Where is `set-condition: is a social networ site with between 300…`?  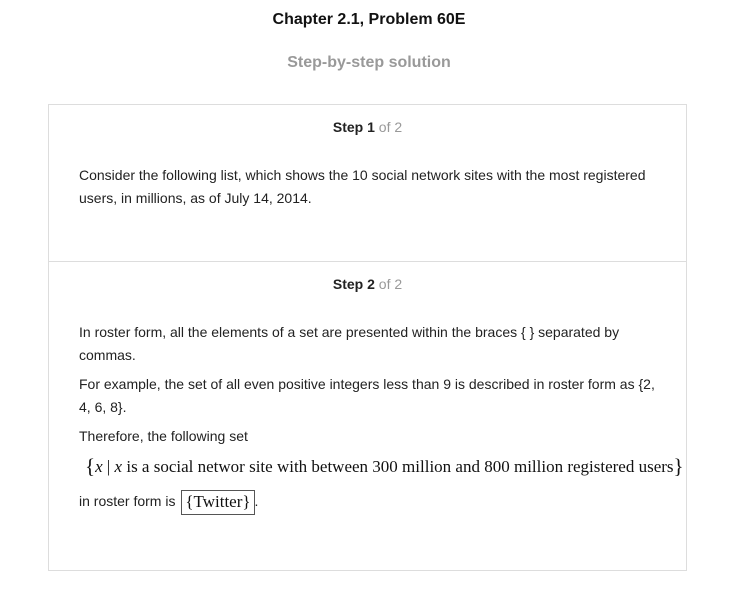
set-condition: is a social networ site with between 300… is located at coordinates (398, 466).